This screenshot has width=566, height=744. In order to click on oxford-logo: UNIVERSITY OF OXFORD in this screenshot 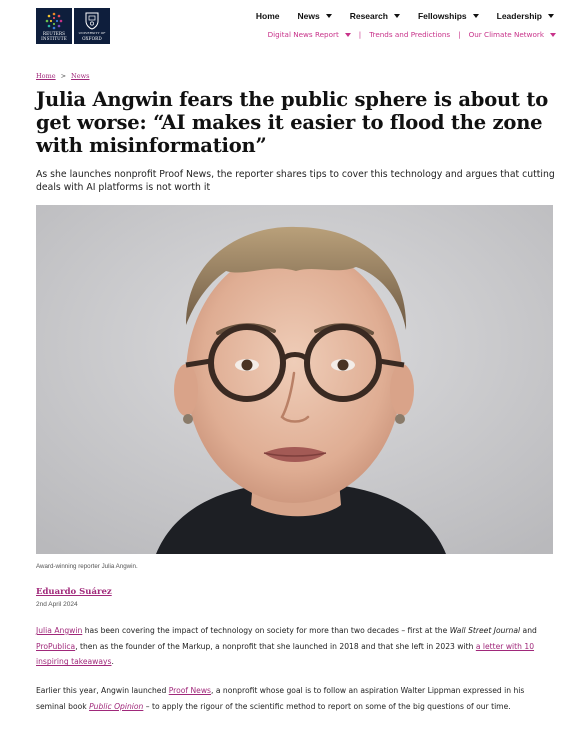, I will do `click(92, 26)`.